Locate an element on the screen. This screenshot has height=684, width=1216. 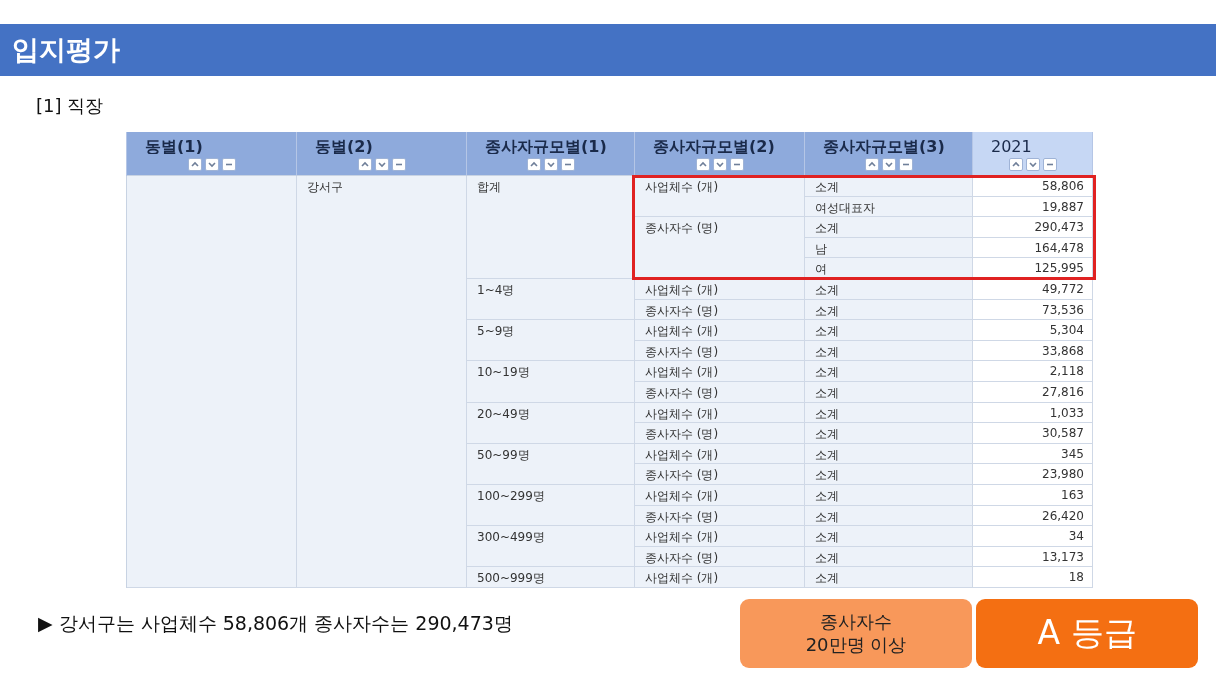
table-cell: 2,118 is located at coordinates (1033, 371).